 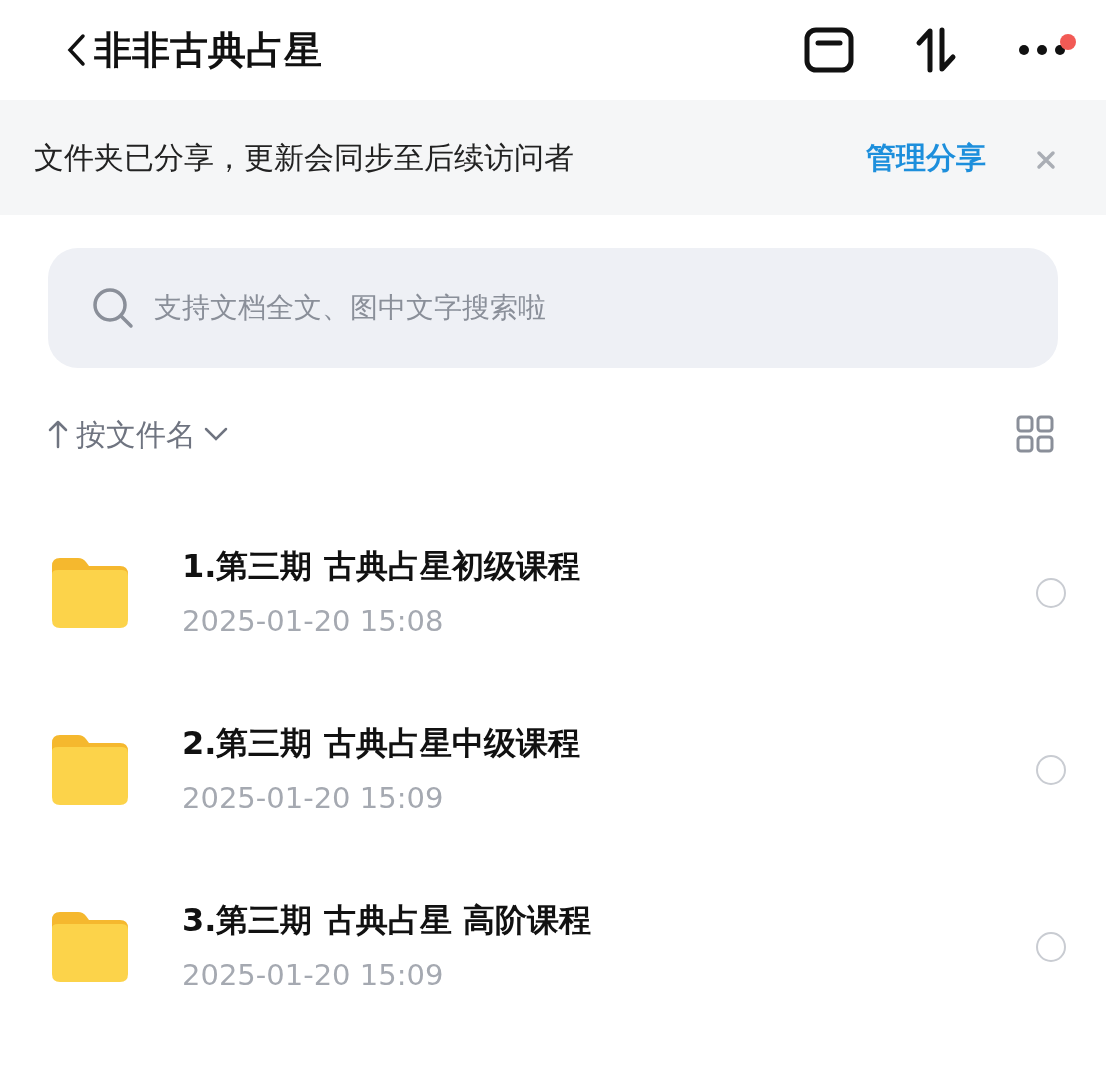 I want to click on search-icon, so click(x=113, y=308).